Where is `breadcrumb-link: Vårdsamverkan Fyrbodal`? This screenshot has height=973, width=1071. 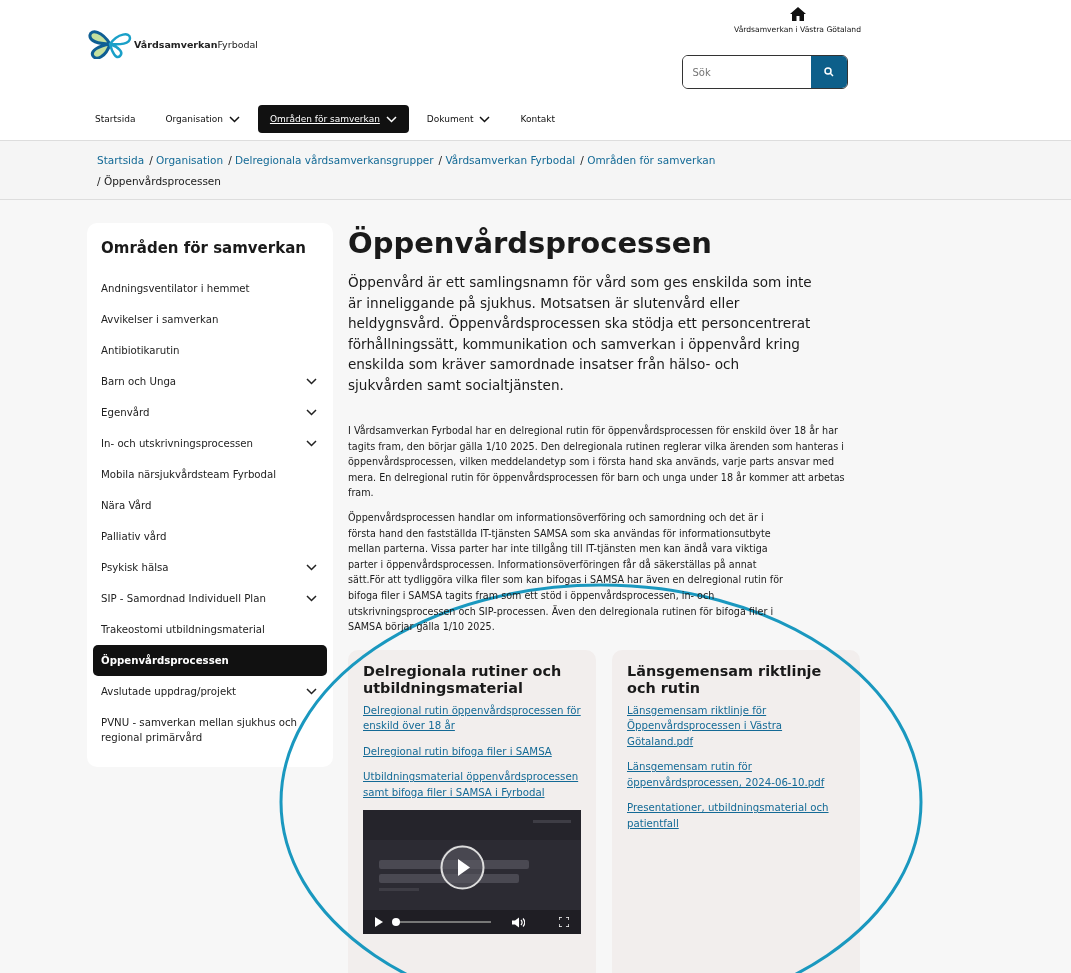 breadcrumb-link: Vårdsamverkan Fyrbodal is located at coordinates (510, 160).